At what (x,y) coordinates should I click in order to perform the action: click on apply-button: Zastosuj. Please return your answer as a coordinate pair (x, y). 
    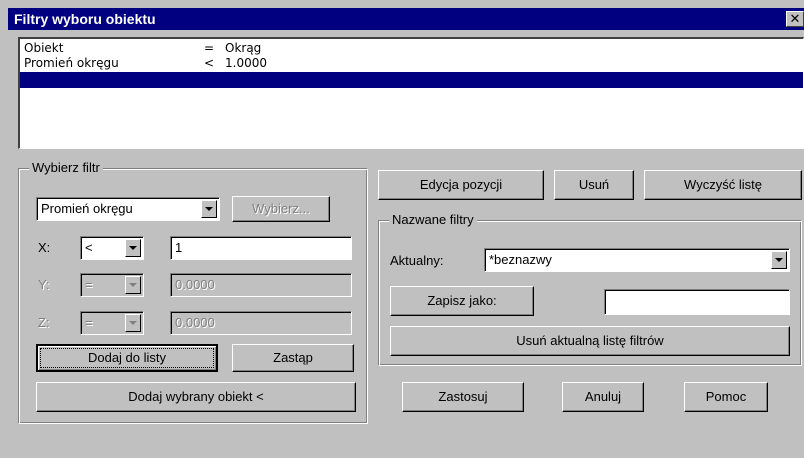
    Looking at the image, I should click on (463, 397).